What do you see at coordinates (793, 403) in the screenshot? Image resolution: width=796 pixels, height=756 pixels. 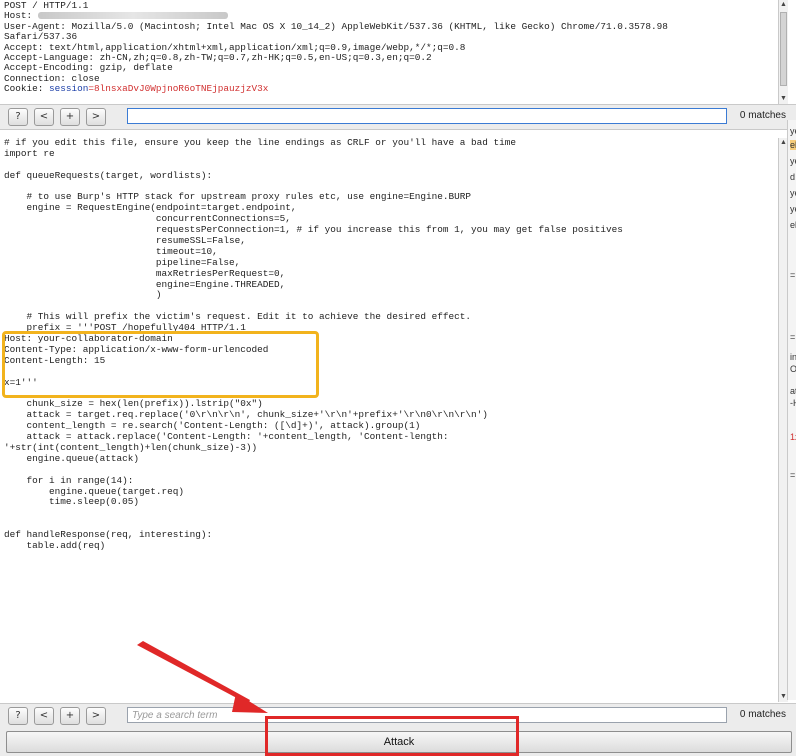 I see `side-fragment: -H` at bounding box center [793, 403].